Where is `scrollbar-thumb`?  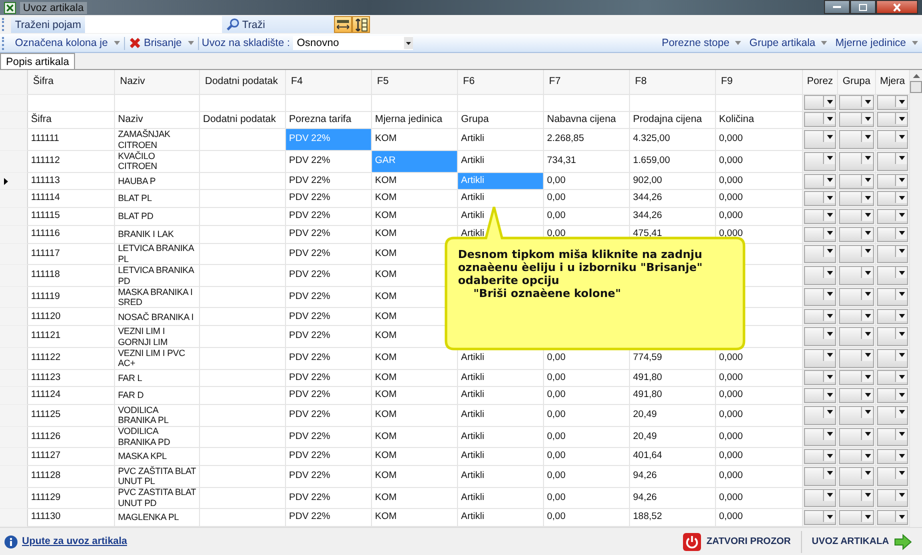 scrollbar-thumb is located at coordinates (916, 87).